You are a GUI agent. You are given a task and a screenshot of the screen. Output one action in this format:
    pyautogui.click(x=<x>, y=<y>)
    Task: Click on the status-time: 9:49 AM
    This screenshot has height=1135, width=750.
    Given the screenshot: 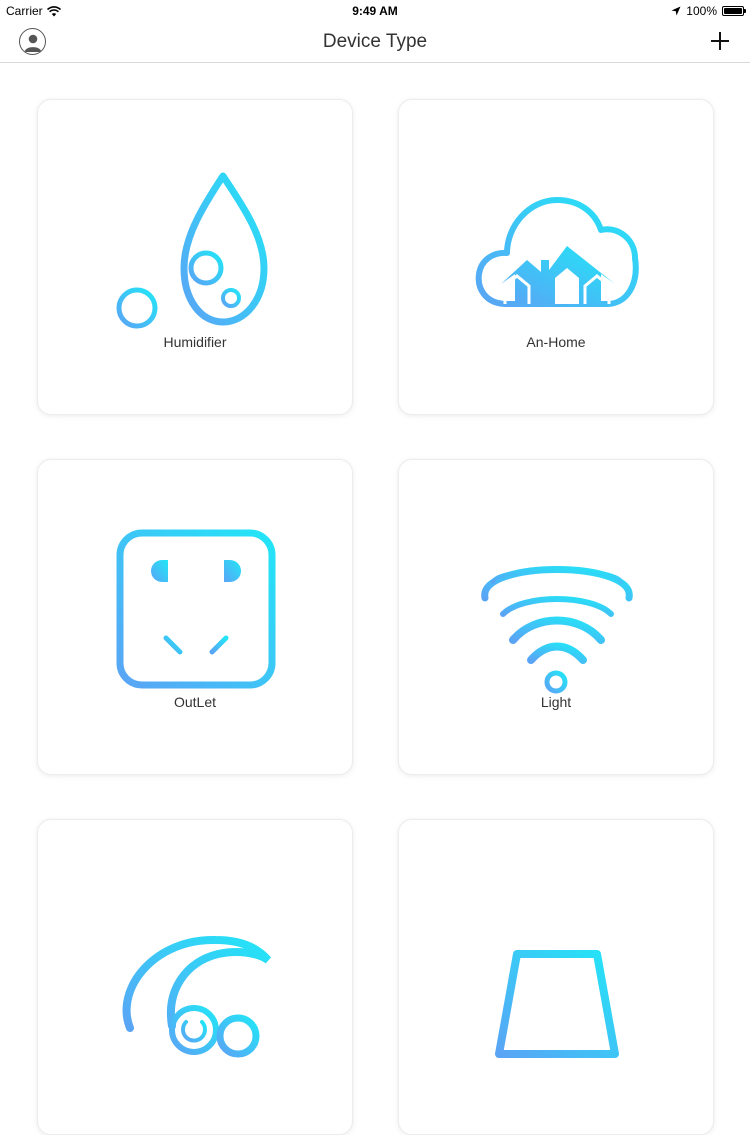 What is the action you would take?
    pyautogui.click(x=375, y=11)
    